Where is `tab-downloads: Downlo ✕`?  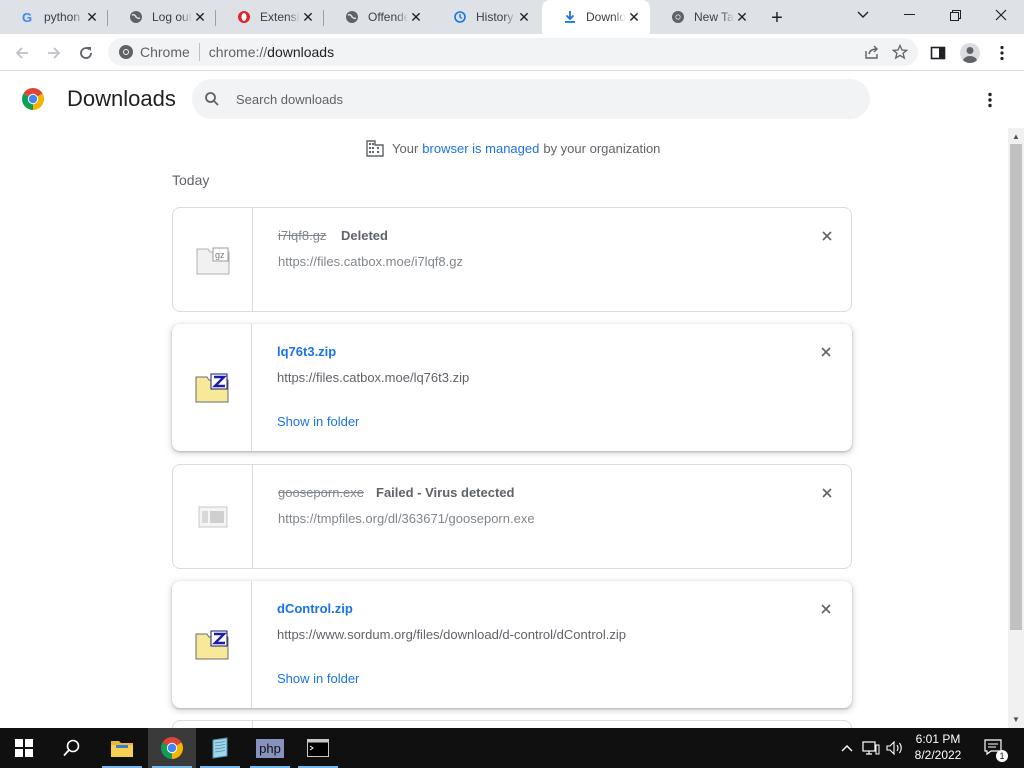
tab-downloads: Downlo ✕ is located at coordinates (596, 17).